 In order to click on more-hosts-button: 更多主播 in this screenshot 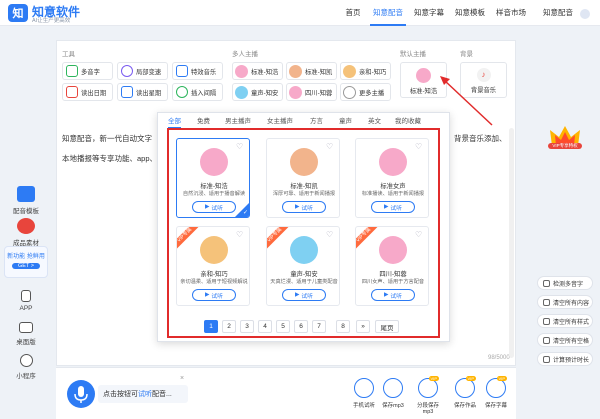, I will do `click(365, 92)`.